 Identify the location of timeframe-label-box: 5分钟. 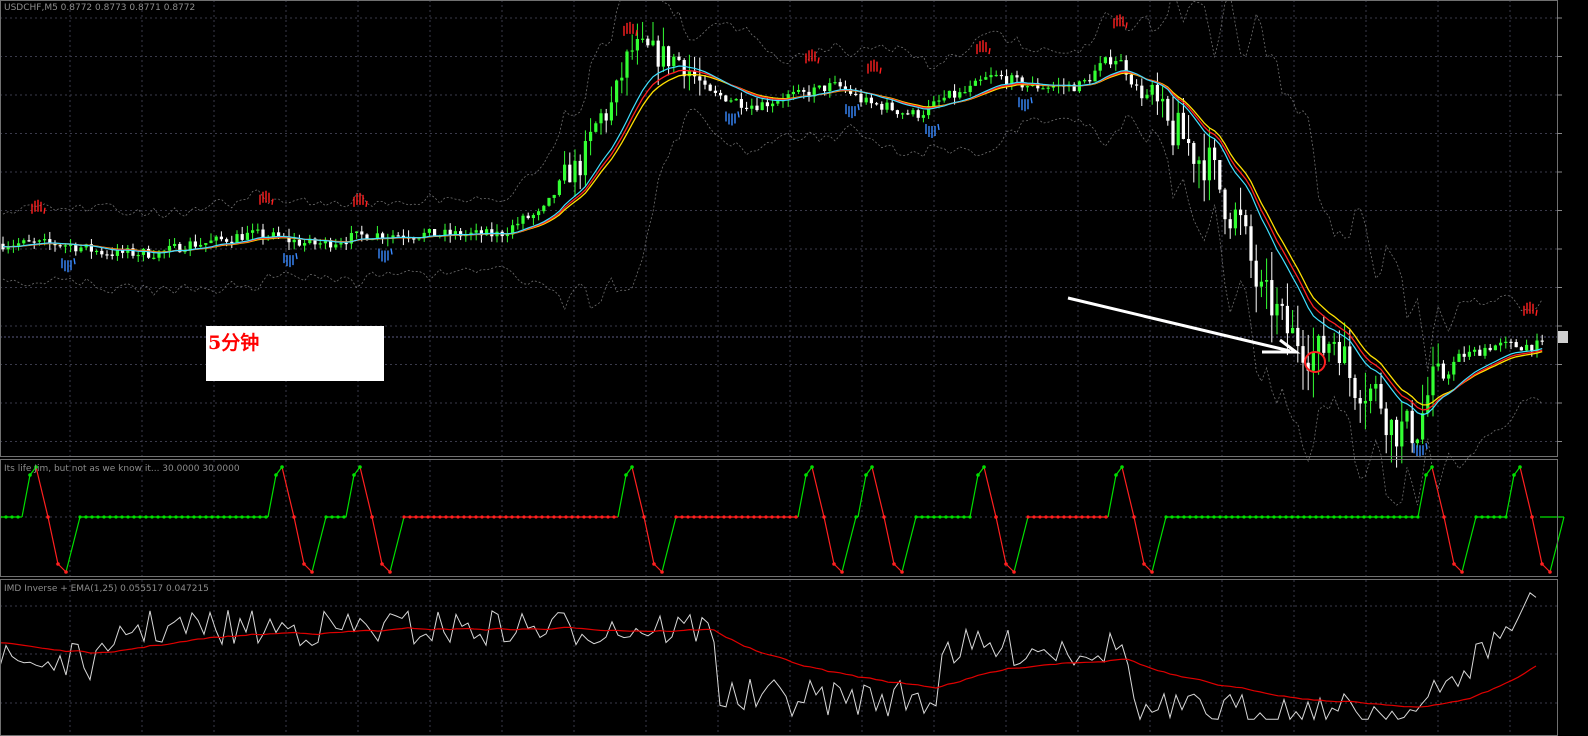
(295, 353).